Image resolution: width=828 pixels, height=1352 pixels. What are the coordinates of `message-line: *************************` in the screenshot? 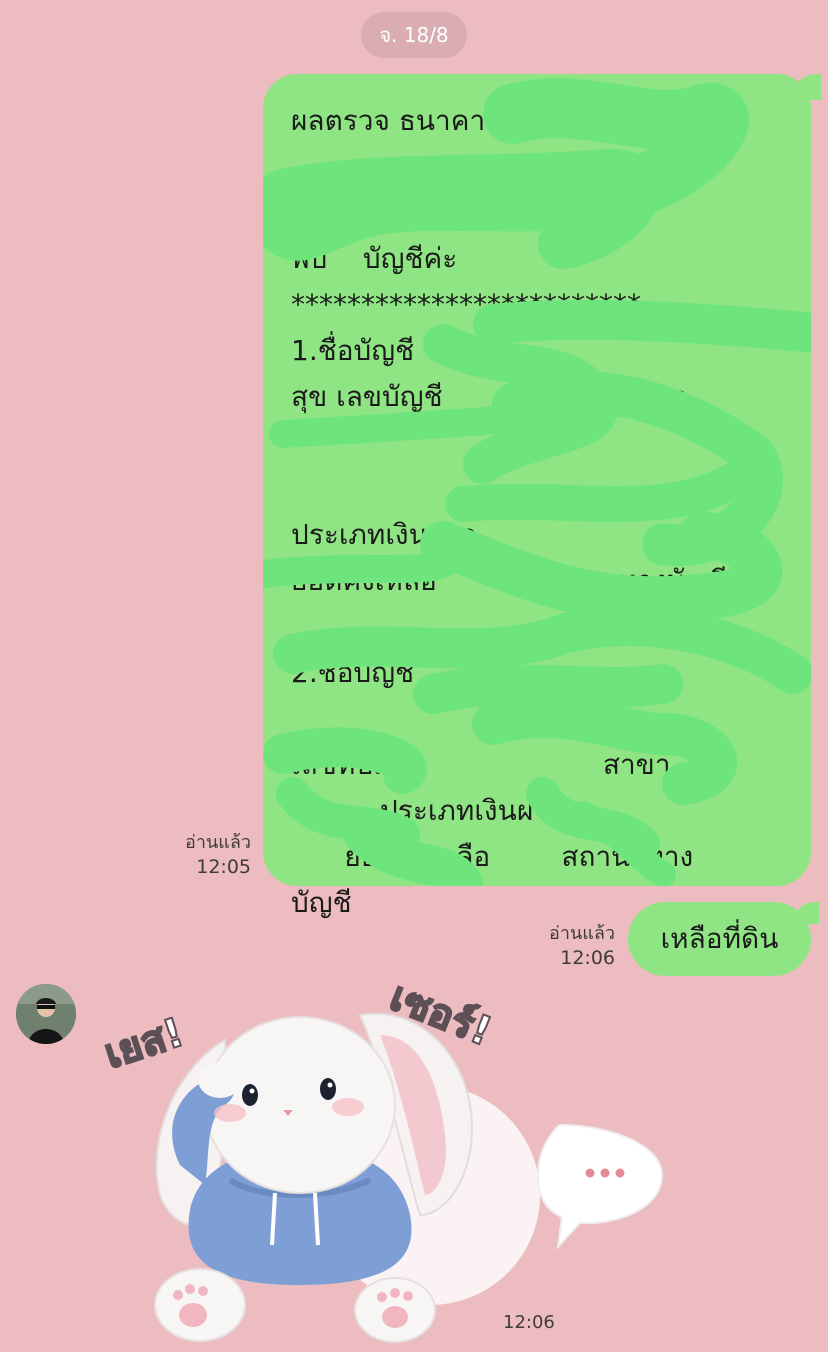 It's located at (466, 304).